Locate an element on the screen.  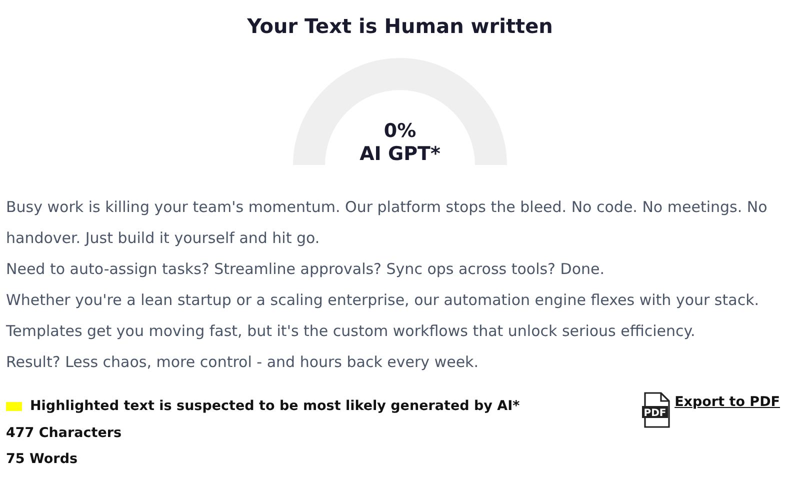
stat-text: 477 Characters is located at coordinates (64, 433).